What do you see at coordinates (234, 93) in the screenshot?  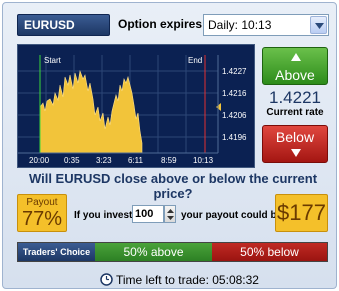 I see `y-tick: 1.4216` at bounding box center [234, 93].